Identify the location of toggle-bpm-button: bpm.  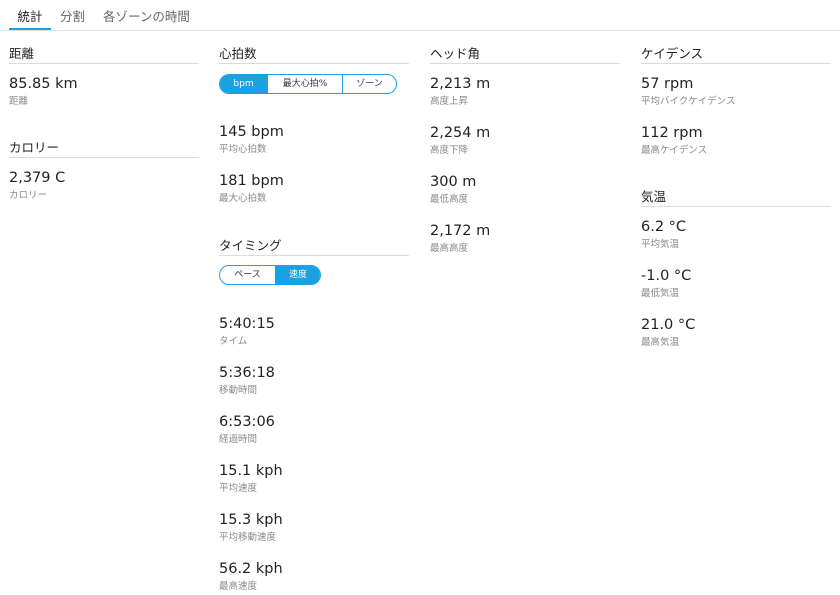
(243, 84).